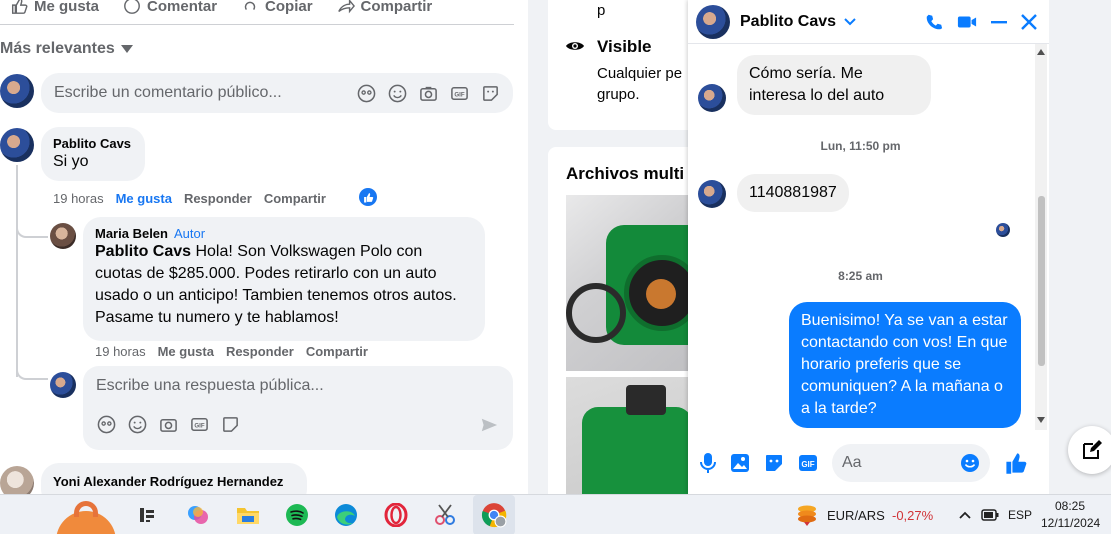 The height and width of the screenshot is (534, 1111). I want to click on currency-ticker-icon, so click(807, 515).